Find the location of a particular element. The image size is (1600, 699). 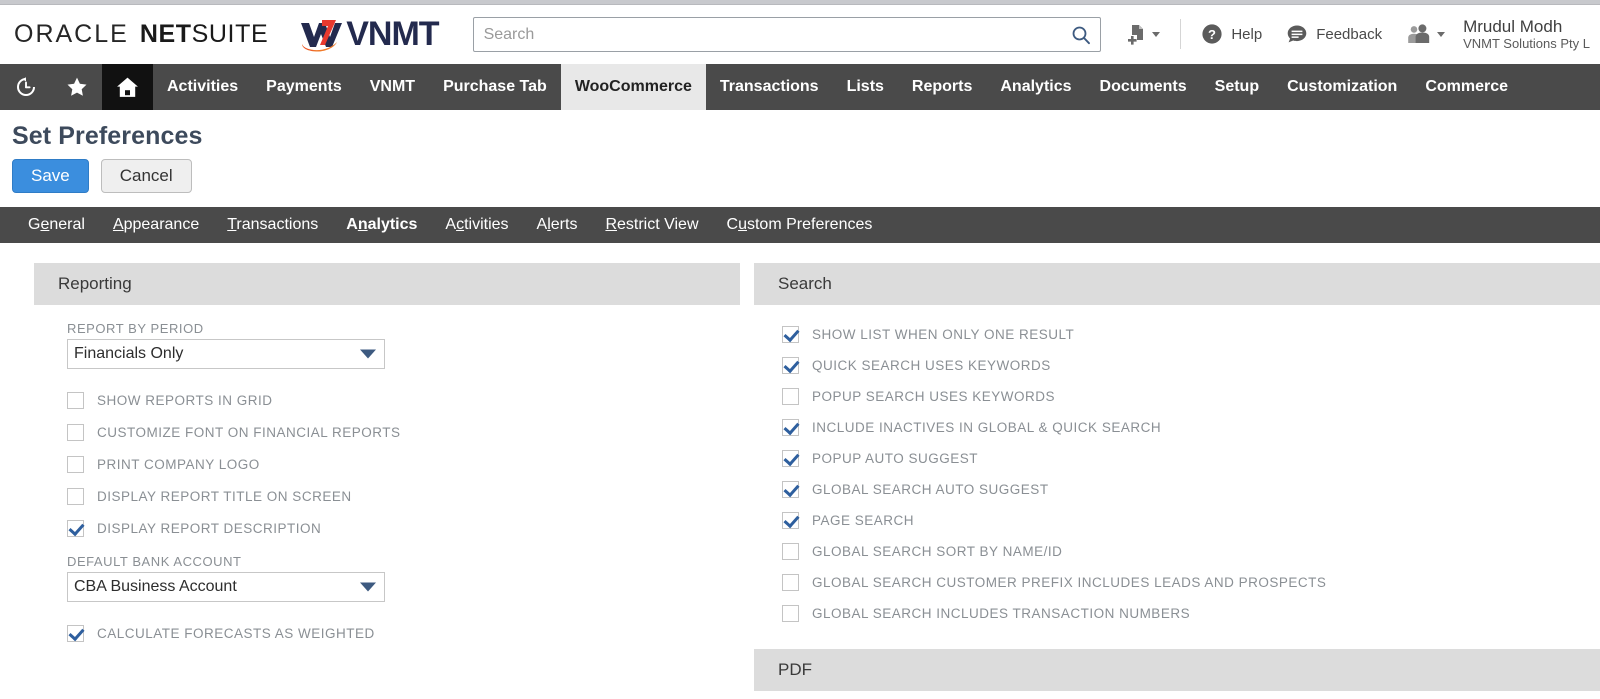

nav-item-documents: Documents is located at coordinates (1143, 87).